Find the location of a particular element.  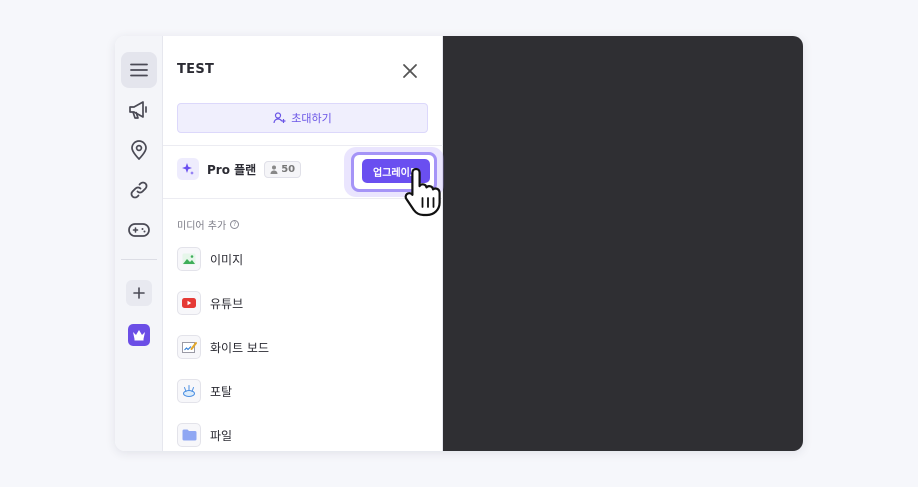

user-icon is located at coordinates (274, 169).